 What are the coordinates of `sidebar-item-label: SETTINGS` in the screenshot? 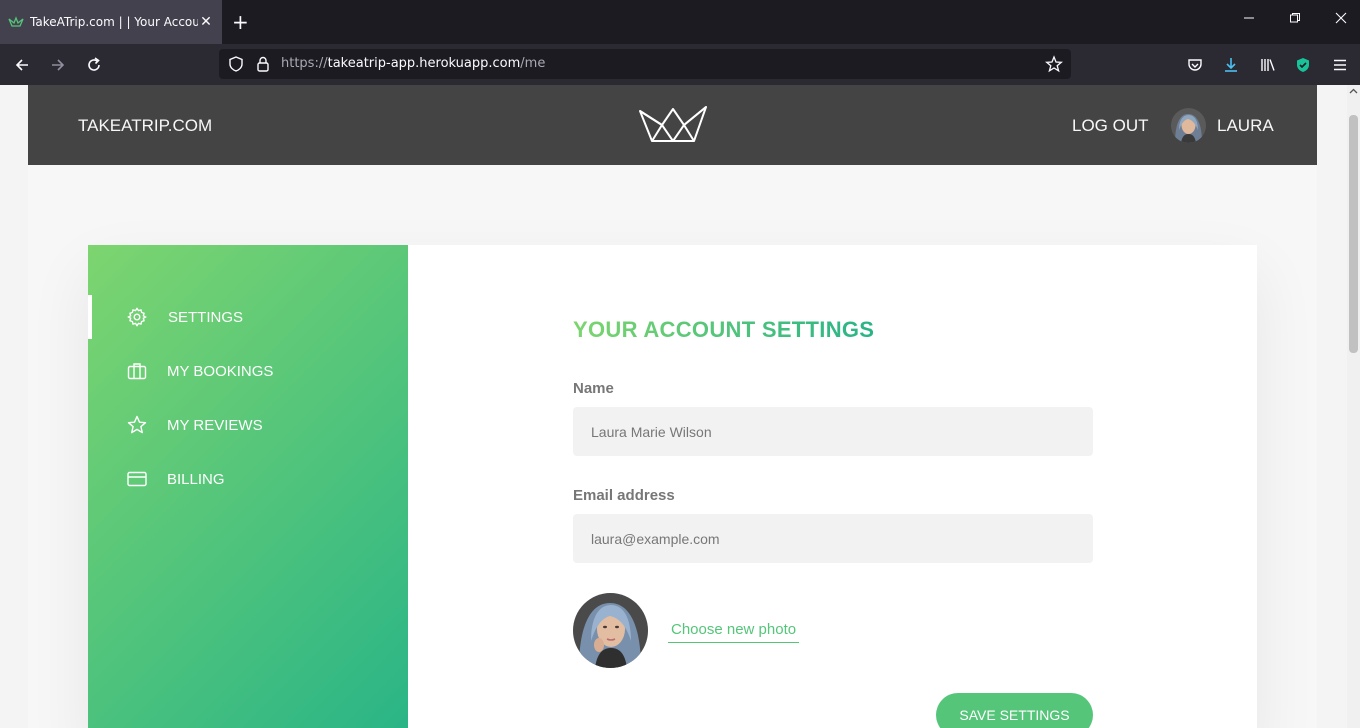 It's located at (206, 317).